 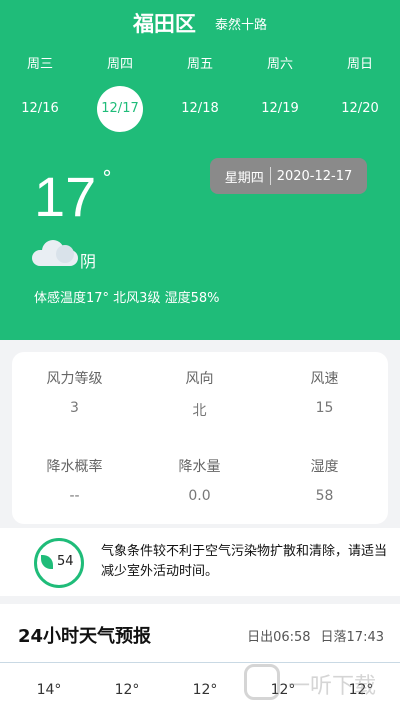 What do you see at coordinates (324, 482) in the screenshot?
I see `detail-humidity: 湿度 58` at bounding box center [324, 482].